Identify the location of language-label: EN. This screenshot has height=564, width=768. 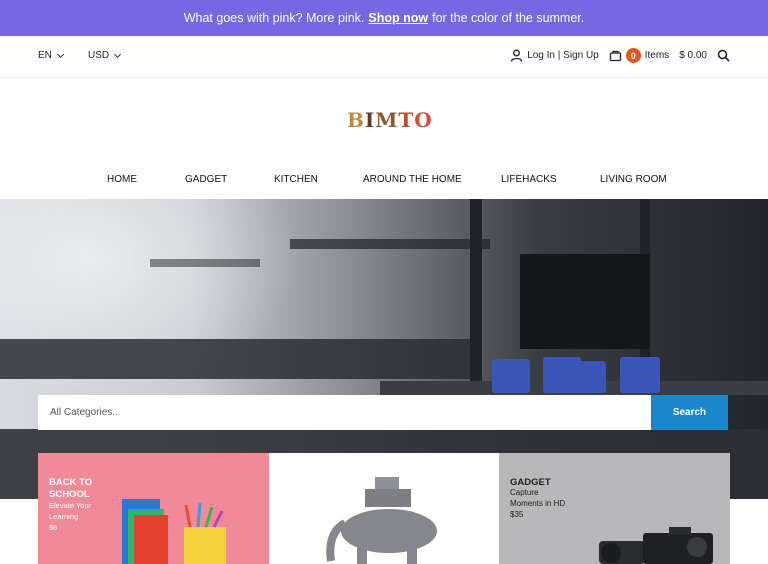
(45, 55).